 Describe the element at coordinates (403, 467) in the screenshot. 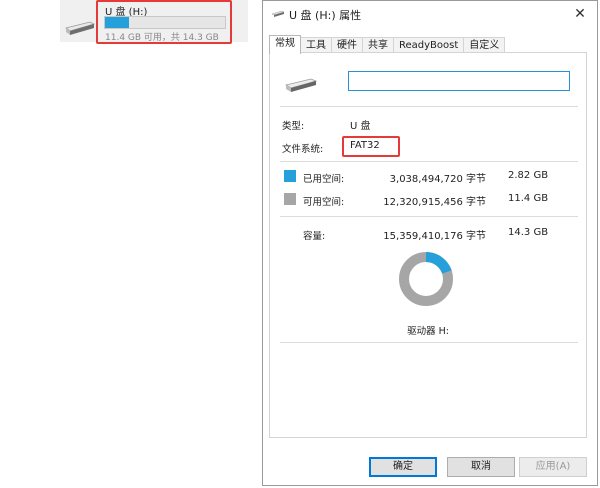

I see `ok-button: 确定` at that location.